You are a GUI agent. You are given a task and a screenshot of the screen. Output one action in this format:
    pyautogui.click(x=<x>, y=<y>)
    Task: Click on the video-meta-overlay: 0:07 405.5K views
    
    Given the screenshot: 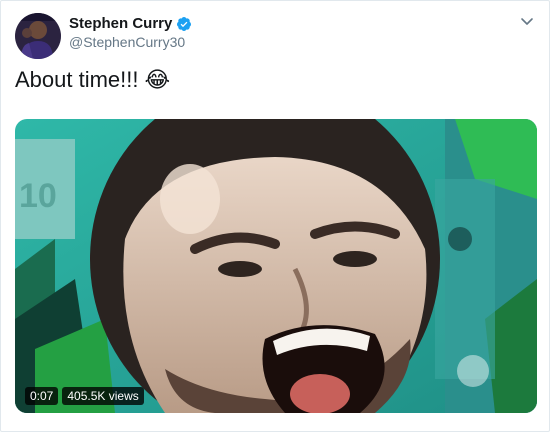 What is the action you would take?
    pyautogui.click(x=84, y=396)
    